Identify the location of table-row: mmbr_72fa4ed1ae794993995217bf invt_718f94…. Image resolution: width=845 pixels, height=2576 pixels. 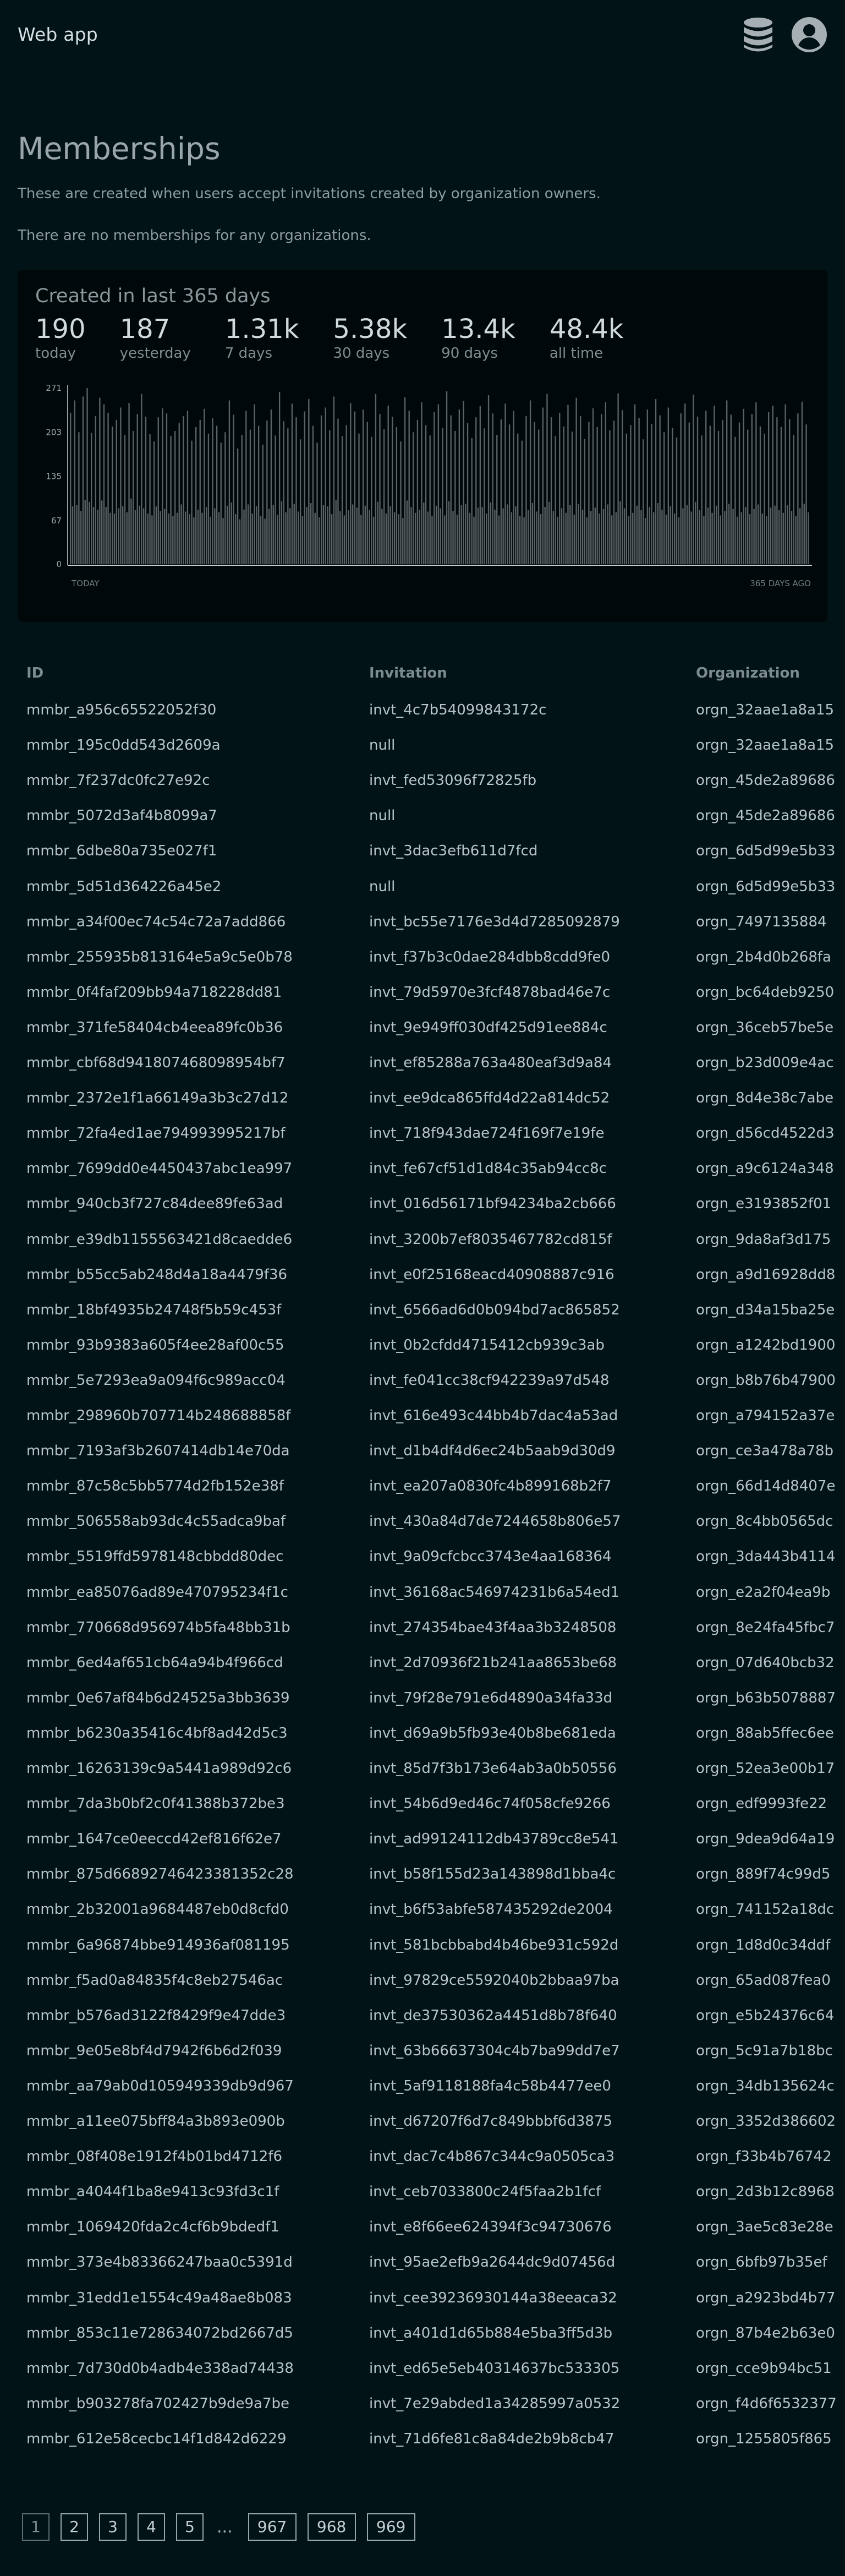
(422, 1133).